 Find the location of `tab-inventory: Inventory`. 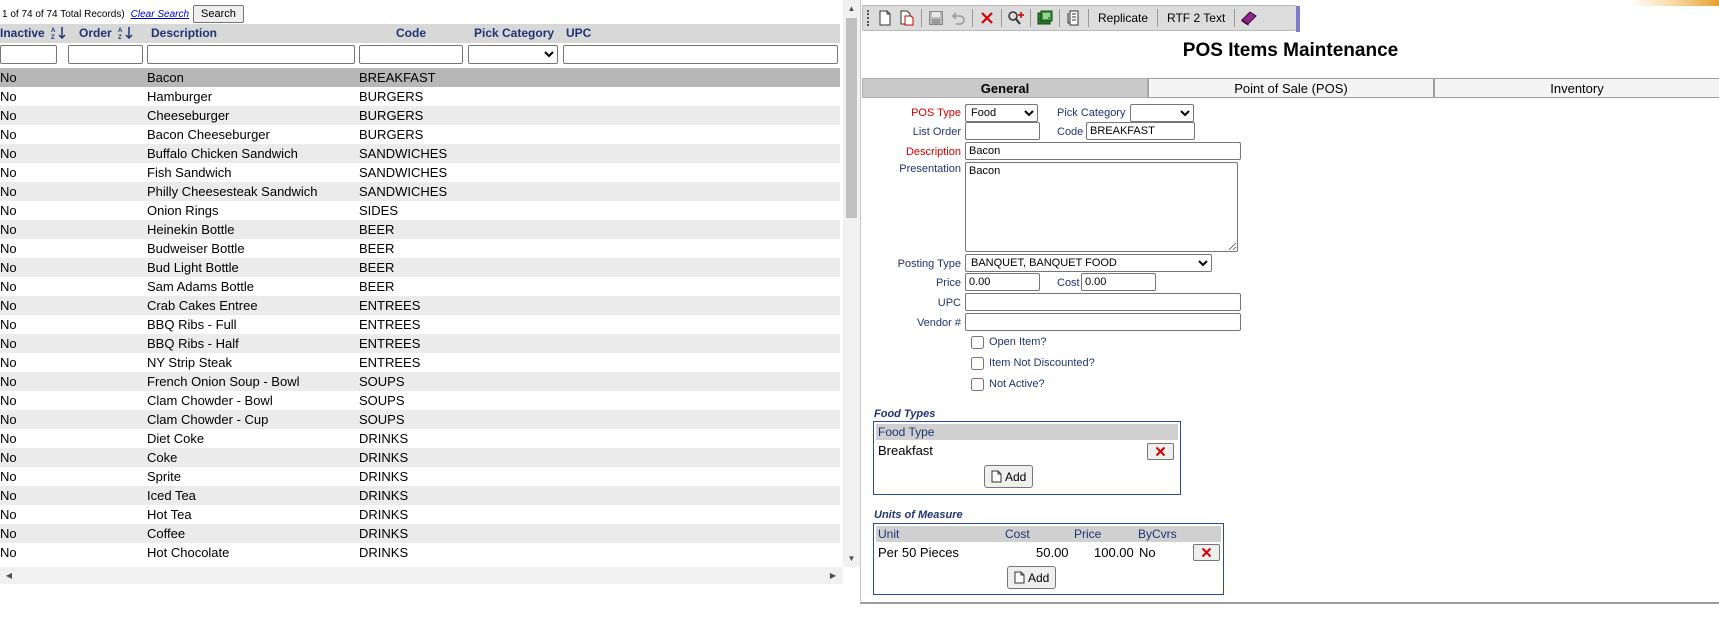

tab-inventory: Inventory is located at coordinates (1576, 88).